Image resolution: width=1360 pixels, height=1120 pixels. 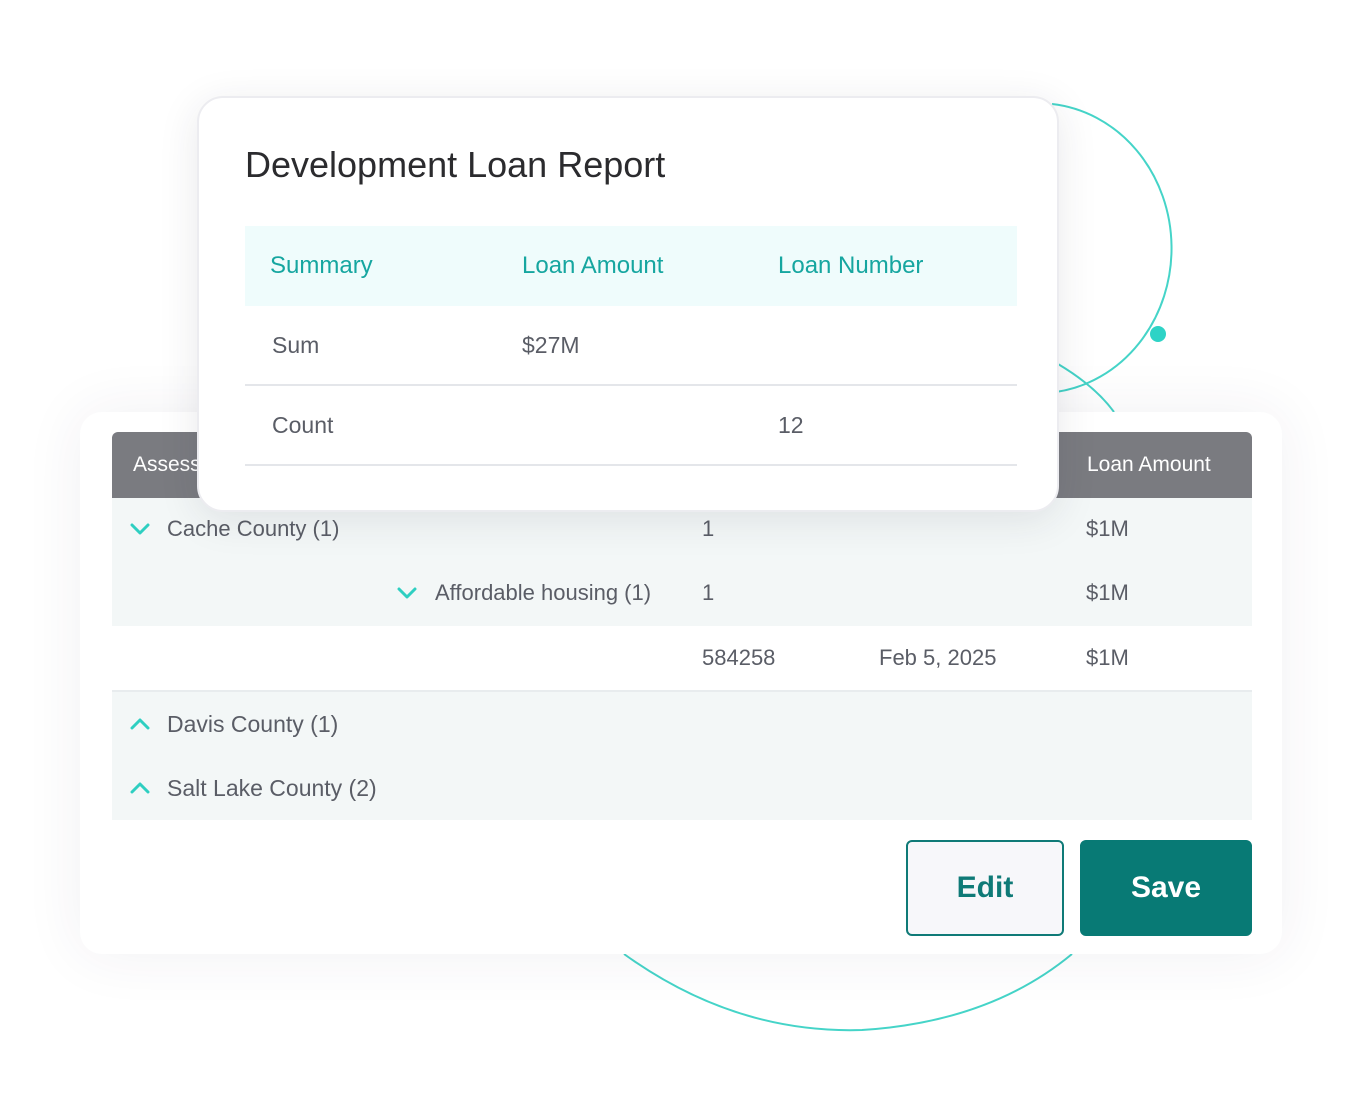 What do you see at coordinates (682, 593) in the screenshot?
I see `subgroup-row-affordable-housing: Affordable housing (1) 1 $1M` at bounding box center [682, 593].